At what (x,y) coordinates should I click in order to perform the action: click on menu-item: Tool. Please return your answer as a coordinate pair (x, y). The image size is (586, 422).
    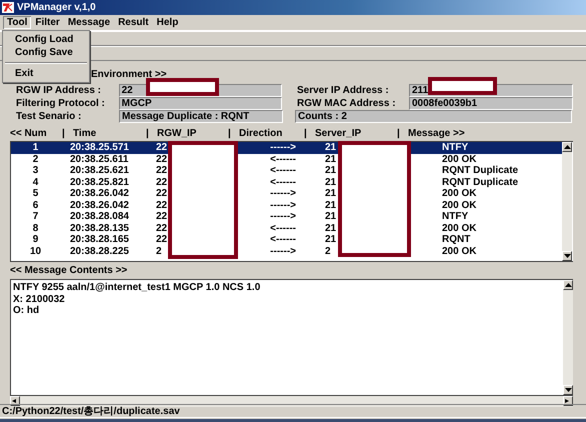
    Looking at the image, I should click on (17, 22).